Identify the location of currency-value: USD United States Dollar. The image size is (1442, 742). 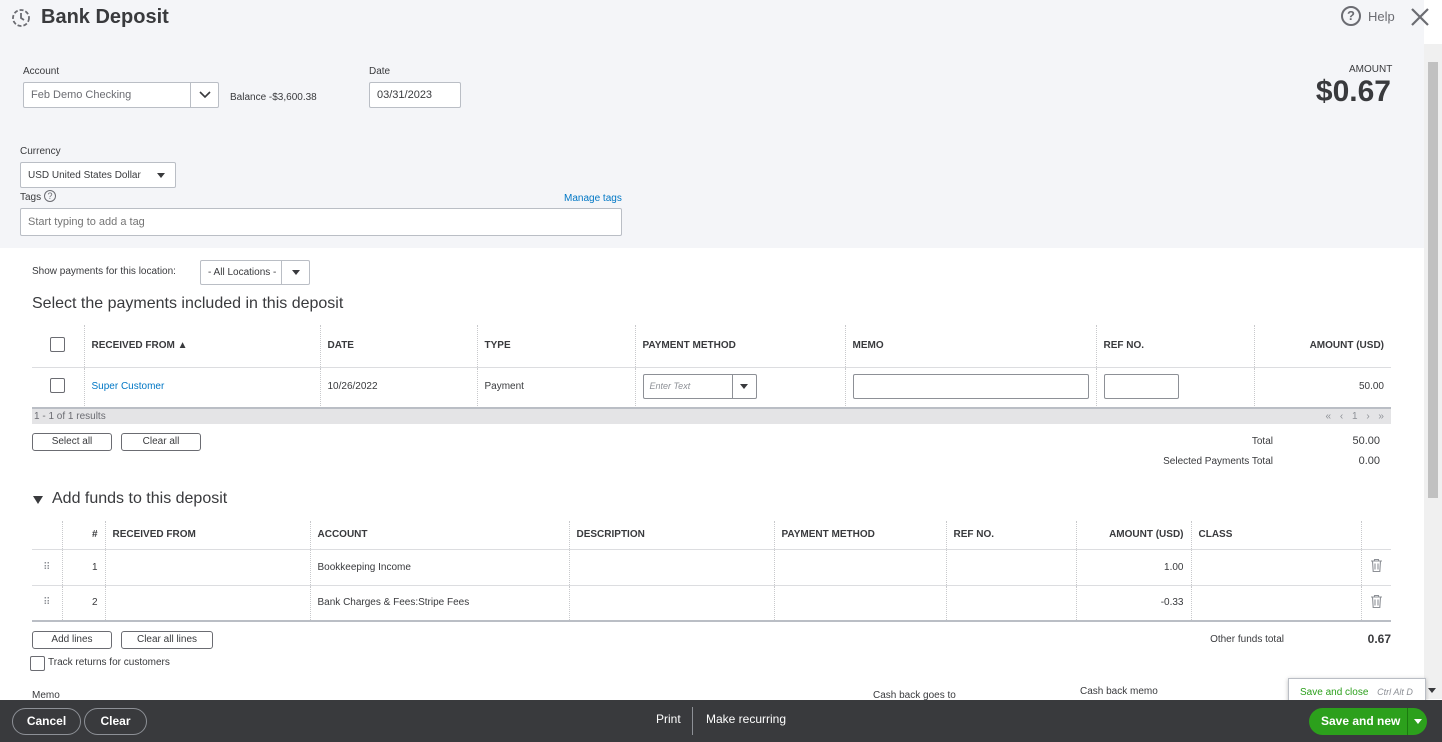
(84, 175).